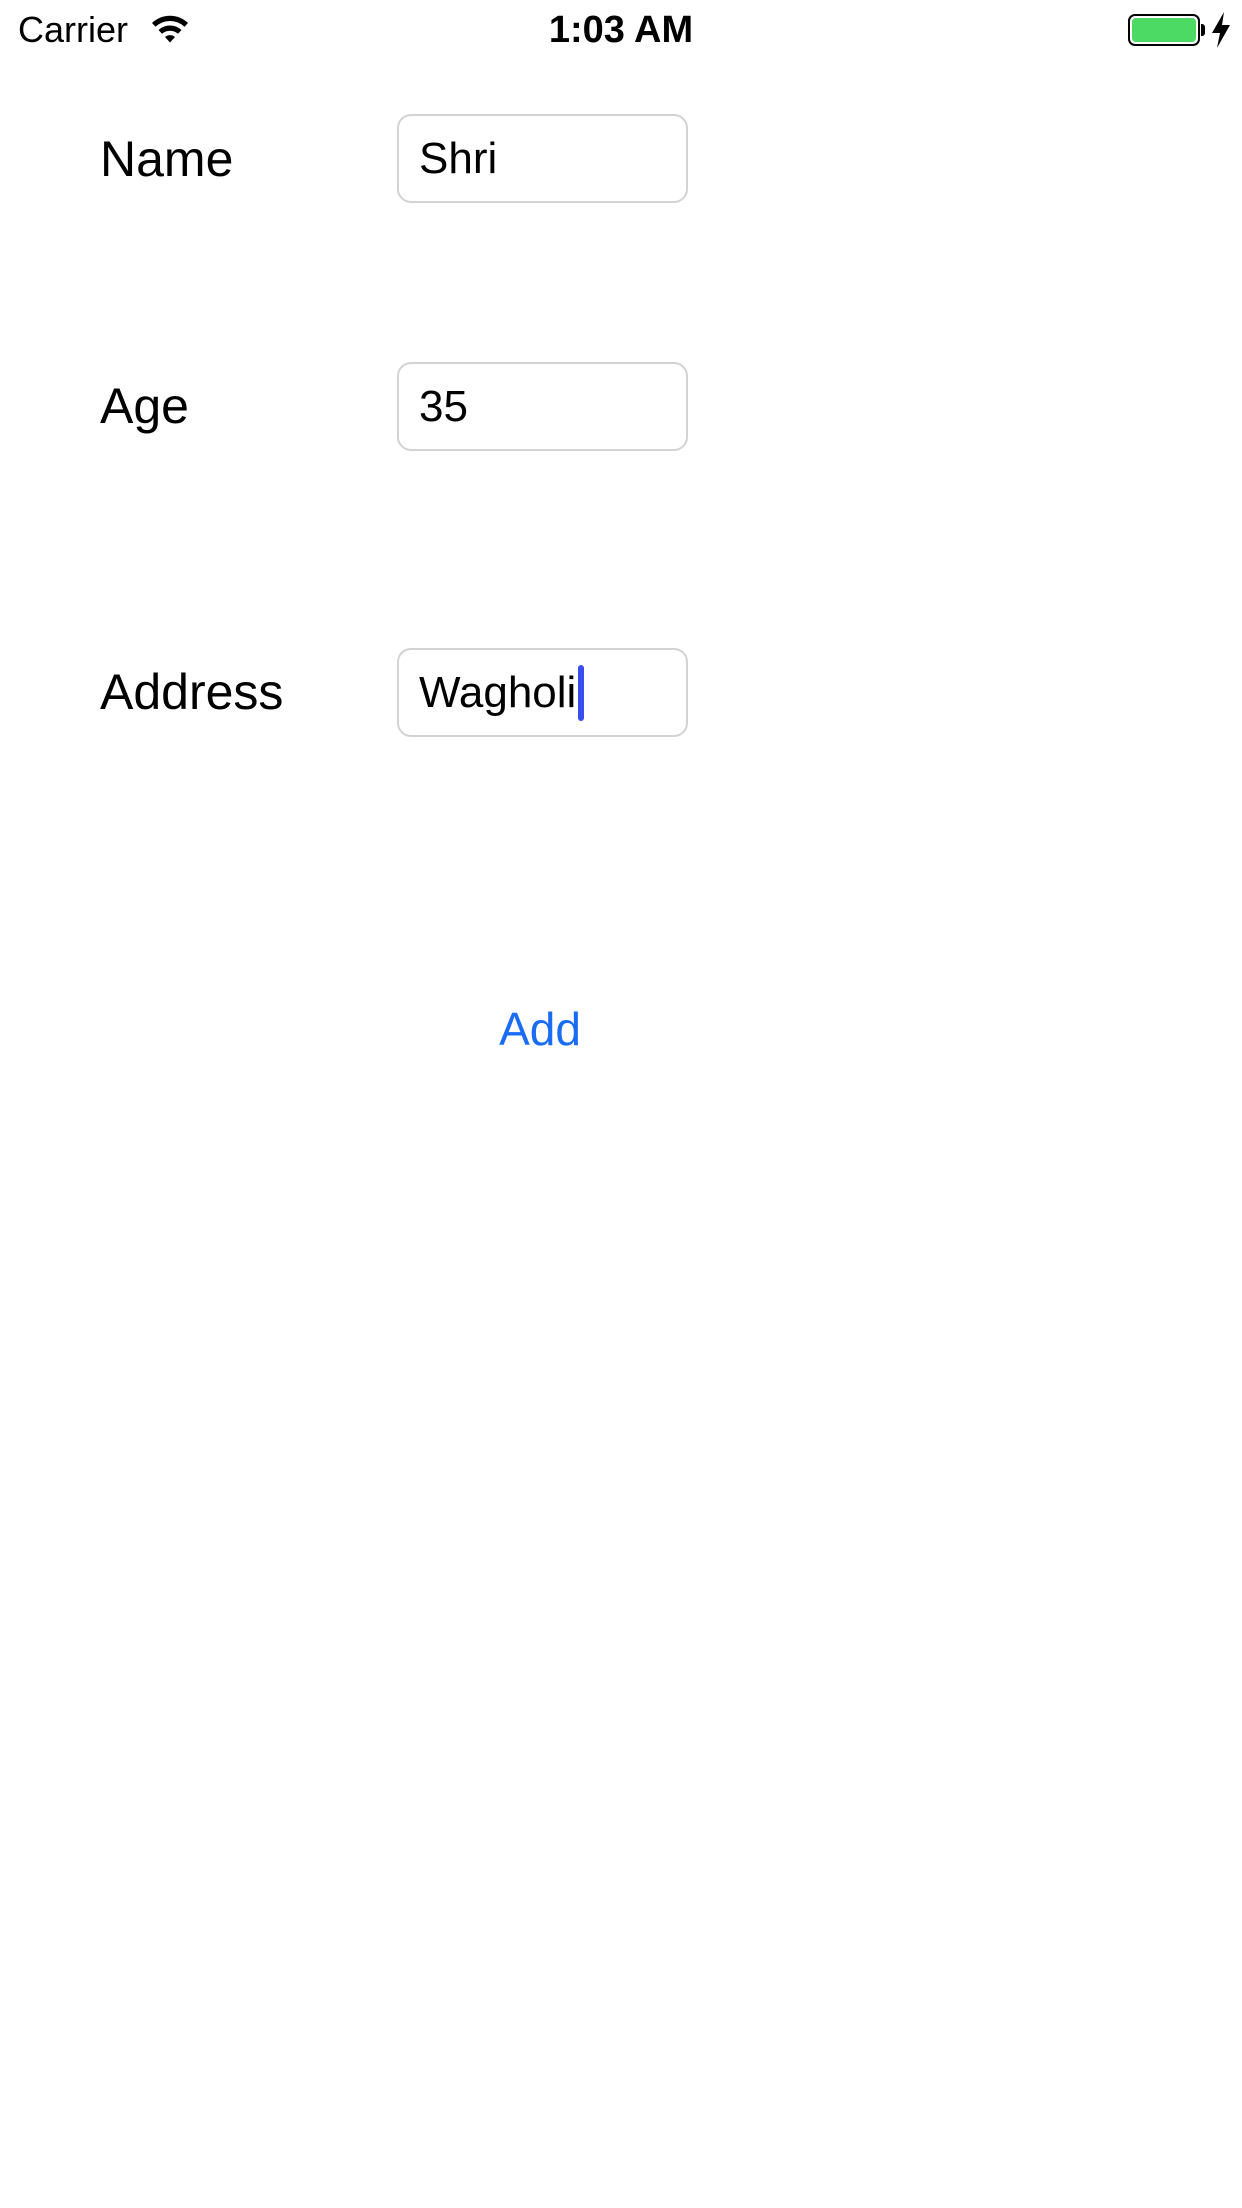 The image size is (1242, 2208). What do you see at coordinates (167, 159) in the screenshot?
I see `name-label: Name` at bounding box center [167, 159].